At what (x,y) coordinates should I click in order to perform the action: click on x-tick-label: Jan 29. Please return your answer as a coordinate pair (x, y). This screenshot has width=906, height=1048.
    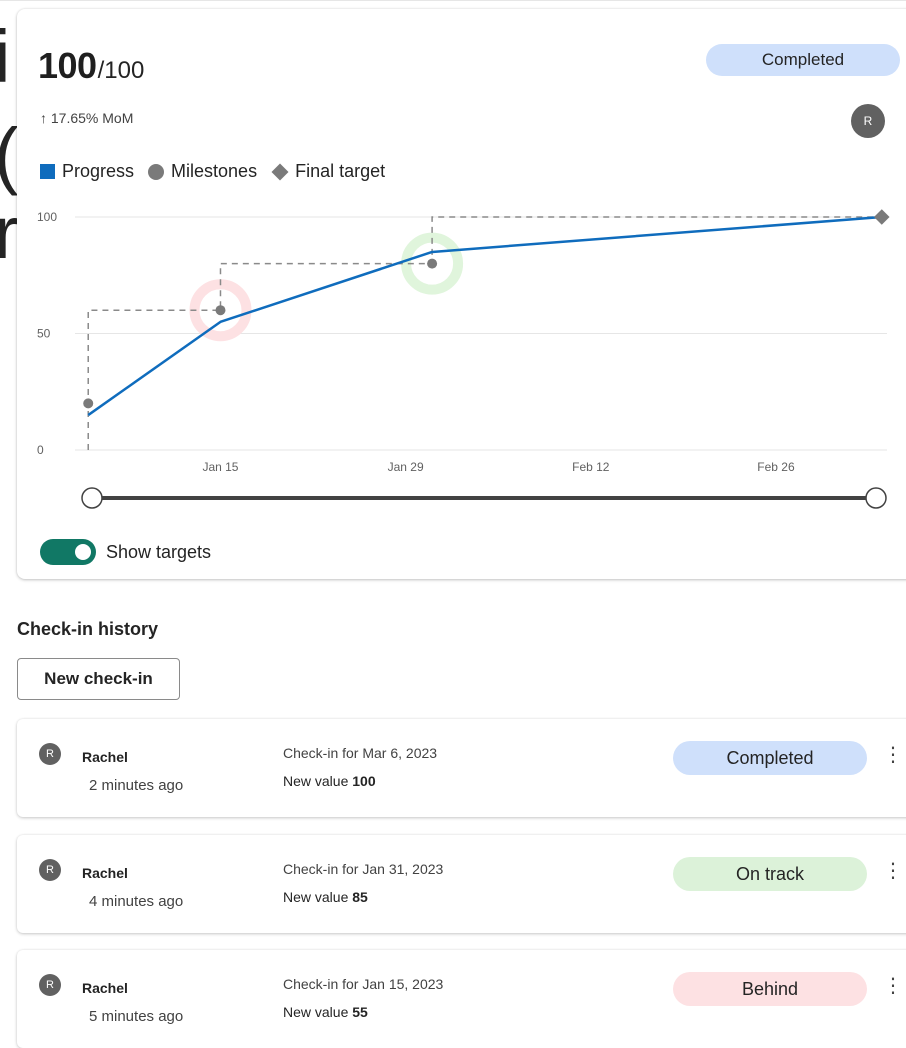
    Looking at the image, I should click on (406, 467).